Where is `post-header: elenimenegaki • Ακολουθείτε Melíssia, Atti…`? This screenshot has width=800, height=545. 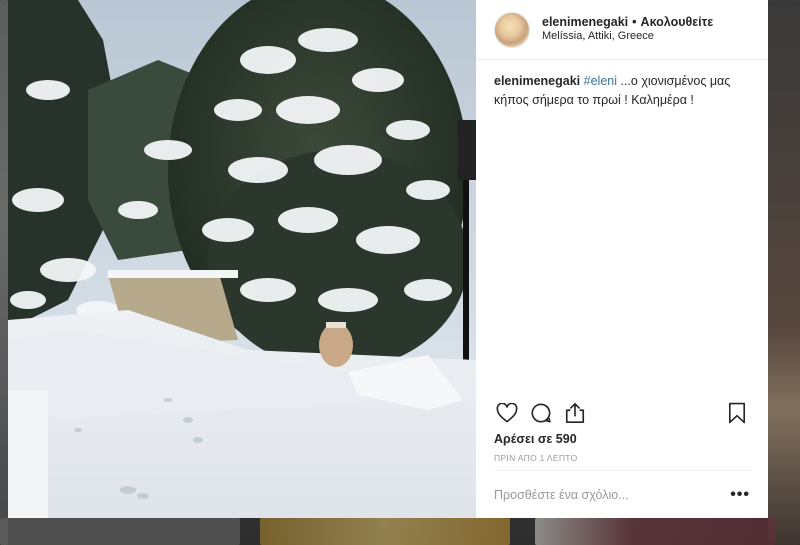 post-header: elenimenegaki • Ακολουθείτε Melíssia, Atti… is located at coordinates (622, 30).